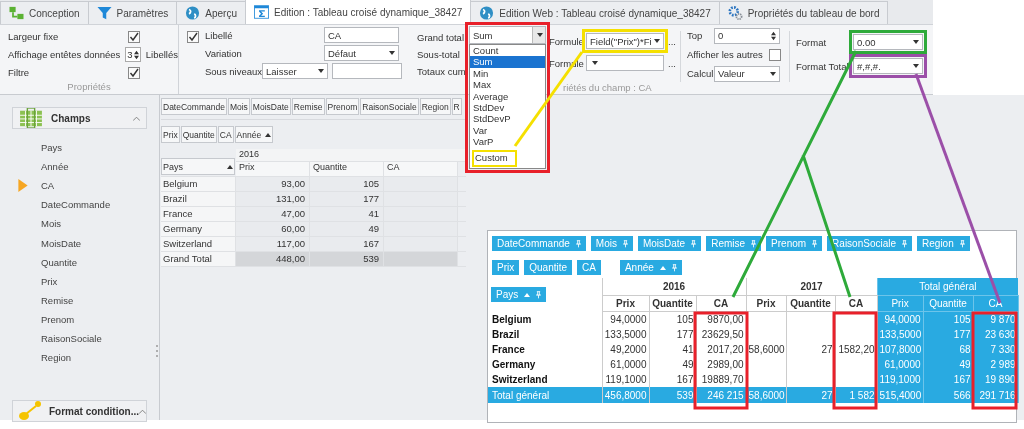 The width and height of the screenshot is (1024, 429). What do you see at coordinates (456, 106) in the screenshot?
I see `field-button: R` at bounding box center [456, 106].